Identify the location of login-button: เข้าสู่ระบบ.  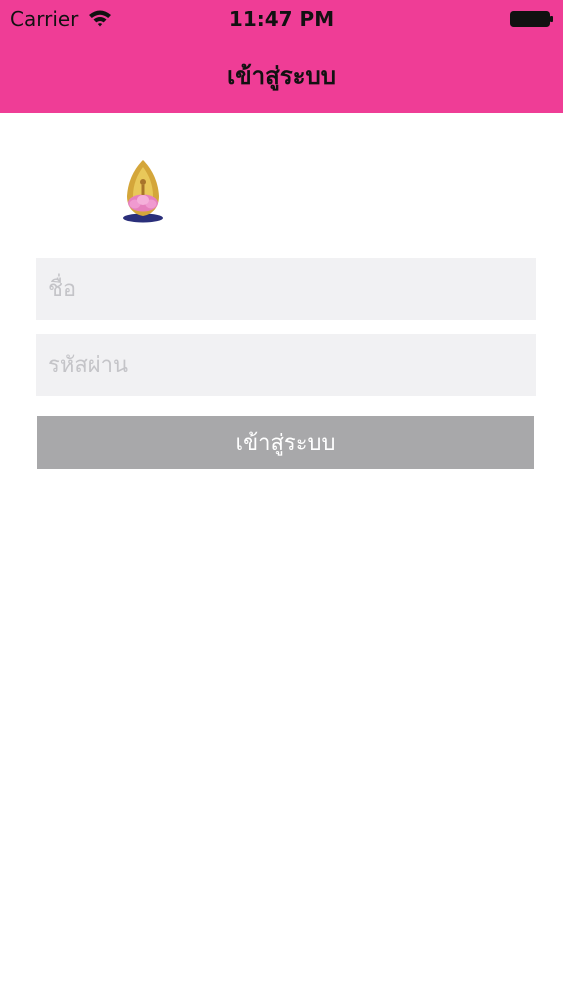
(285, 442).